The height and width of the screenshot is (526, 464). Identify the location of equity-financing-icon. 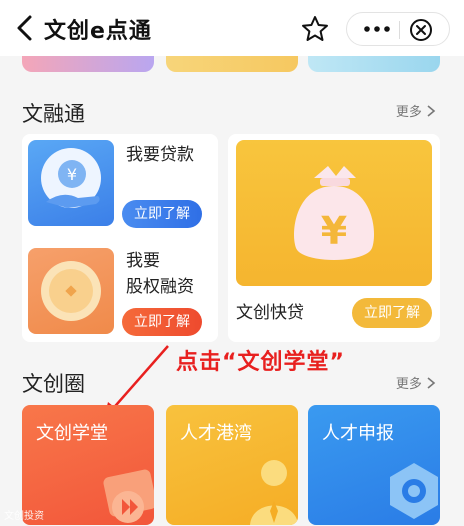
(71, 291).